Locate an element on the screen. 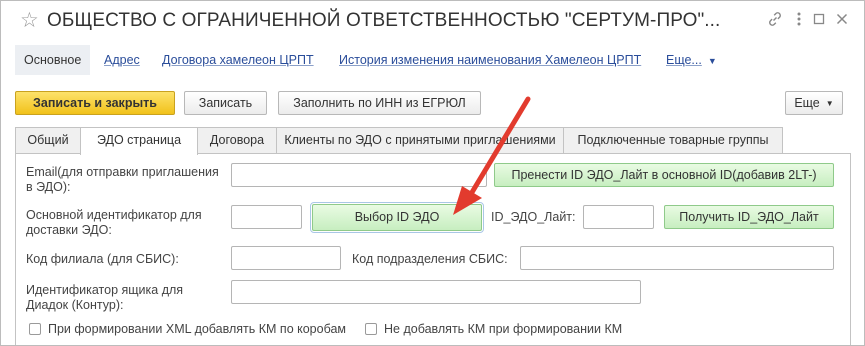 This screenshot has height=346, width=865. tab-edo-page: ЭДО страница is located at coordinates (139, 141).